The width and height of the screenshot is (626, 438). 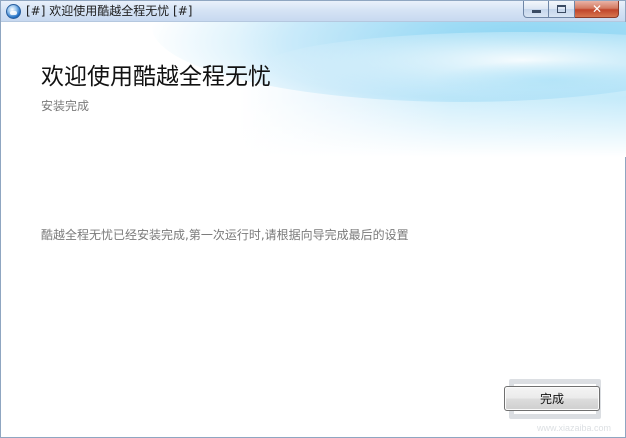 What do you see at coordinates (65, 106) in the screenshot?
I see `page-subtitle: 安装完成` at bounding box center [65, 106].